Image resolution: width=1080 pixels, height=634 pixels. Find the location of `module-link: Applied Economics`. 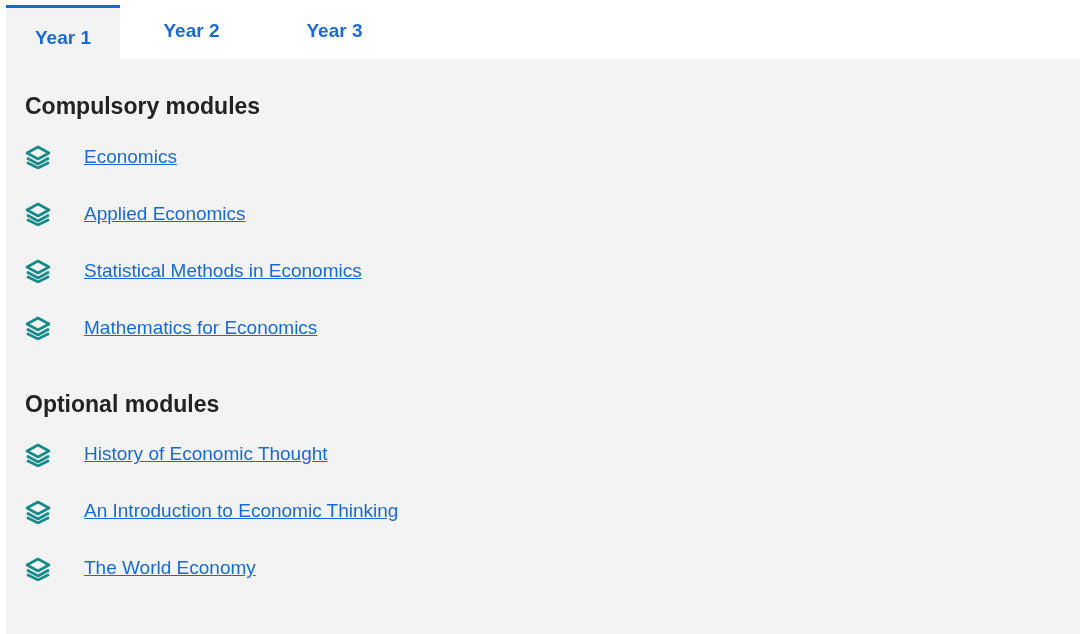

module-link: Applied Economics is located at coordinates (165, 214).